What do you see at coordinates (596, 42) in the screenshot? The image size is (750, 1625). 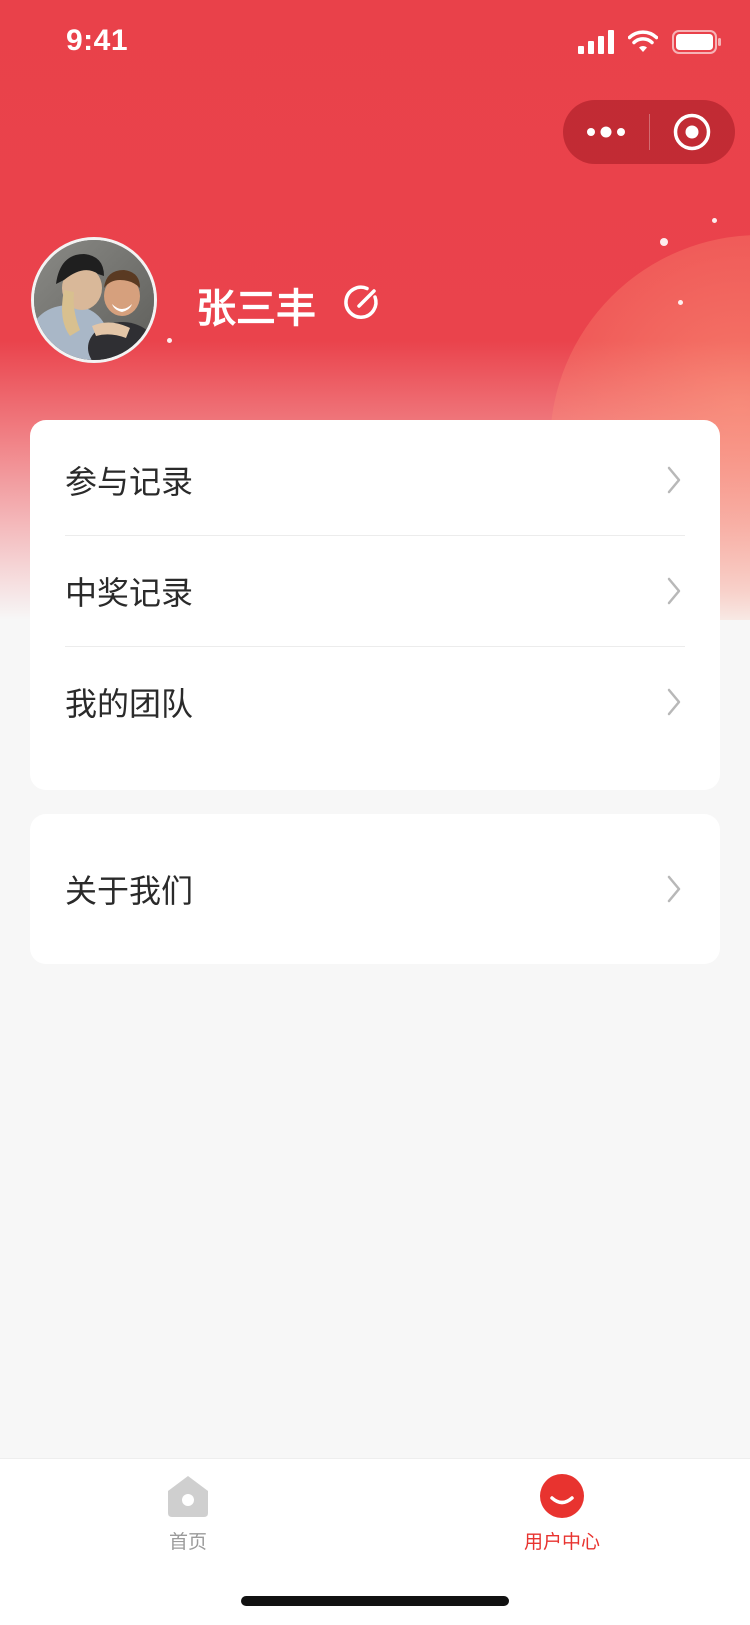 I see `cellular-signal-icon` at bounding box center [596, 42].